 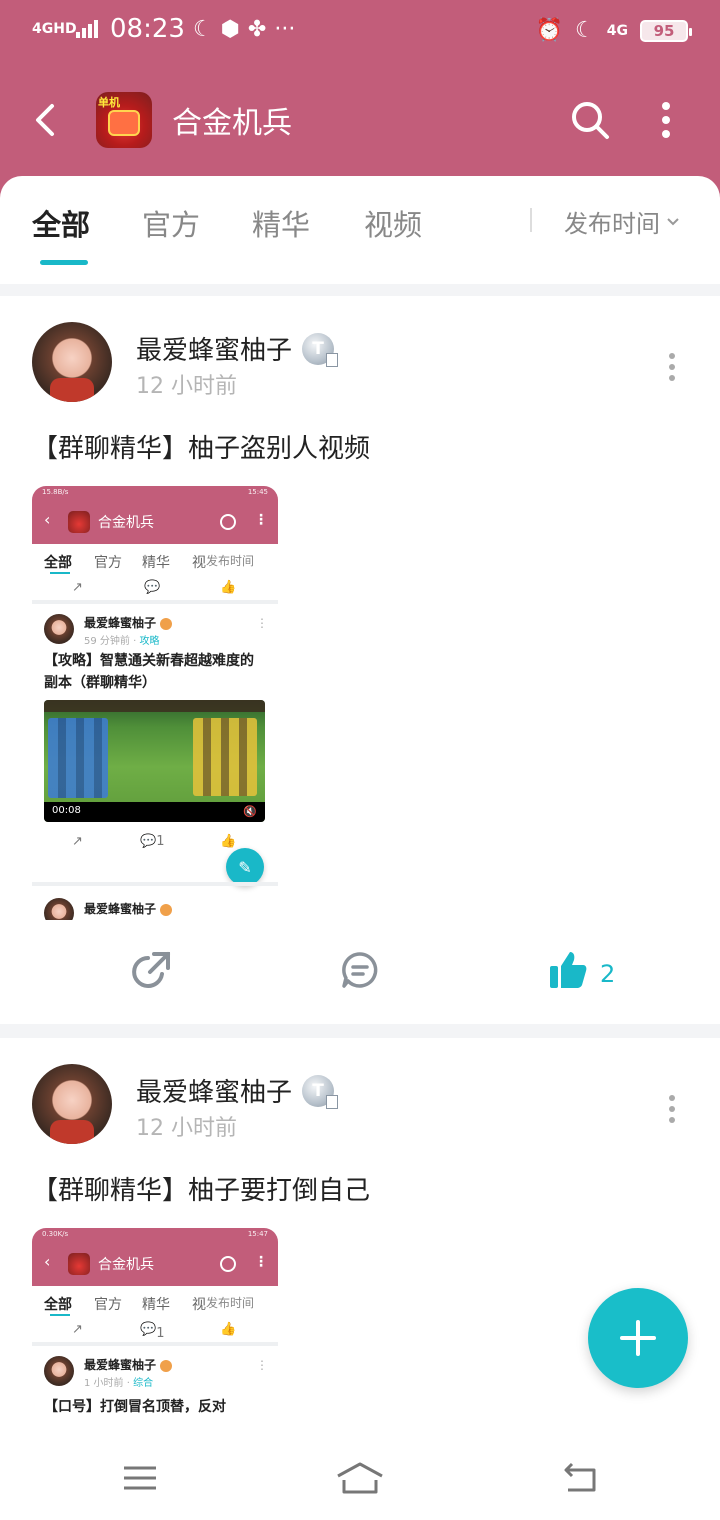 What do you see at coordinates (55, 1234) in the screenshot?
I see `mini-status-speed: 0.30K/s` at bounding box center [55, 1234].